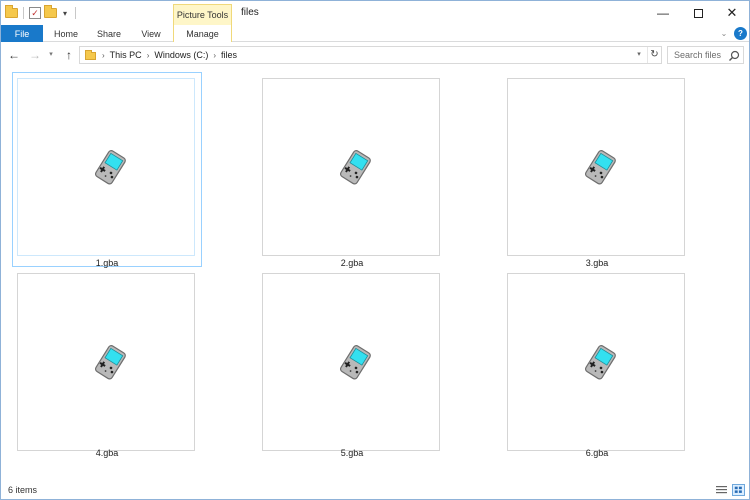 The image size is (750, 500). I want to click on minimize-button: —, so click(663, 13).